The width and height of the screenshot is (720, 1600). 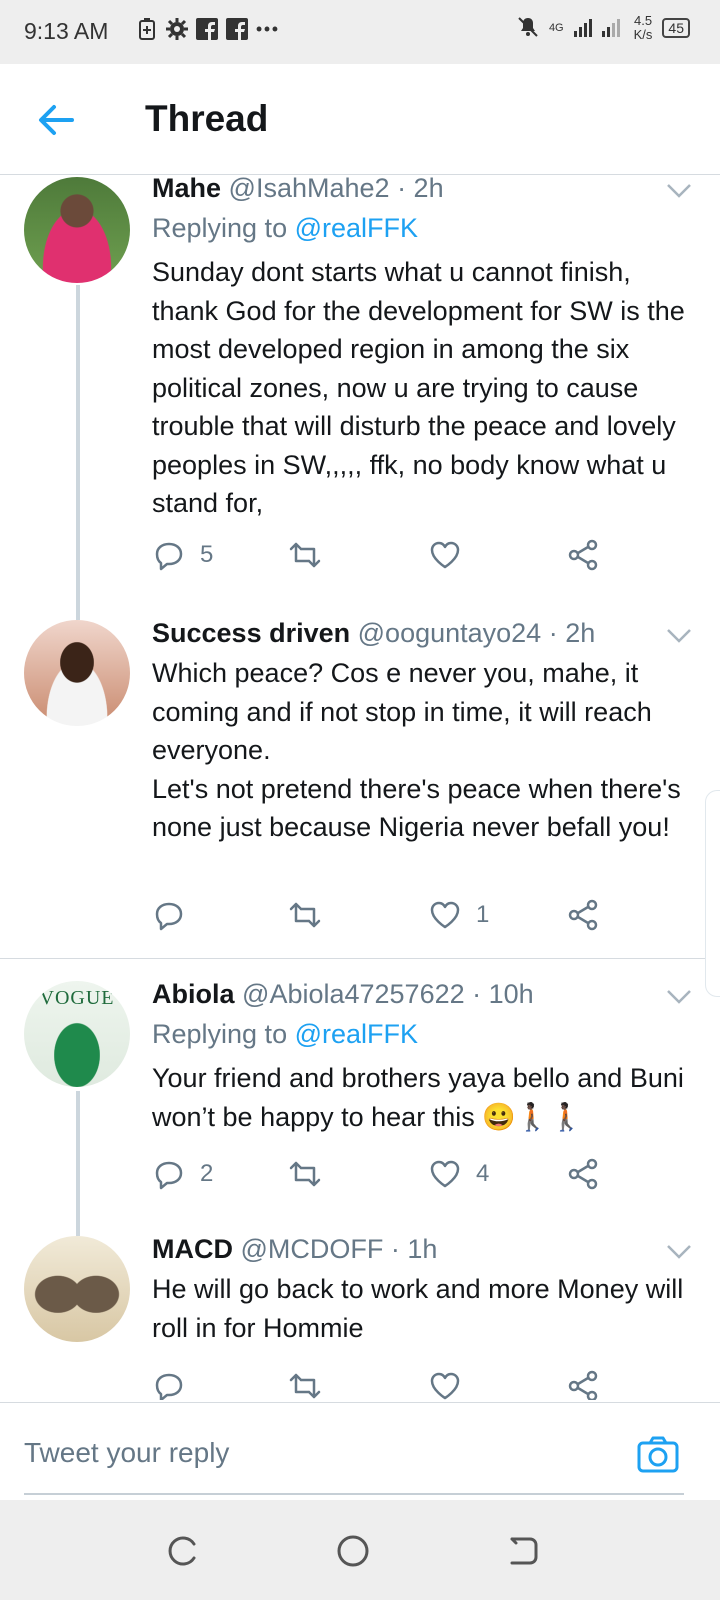 I want to click on author-name: MACD, so click(x=192, y=1249).